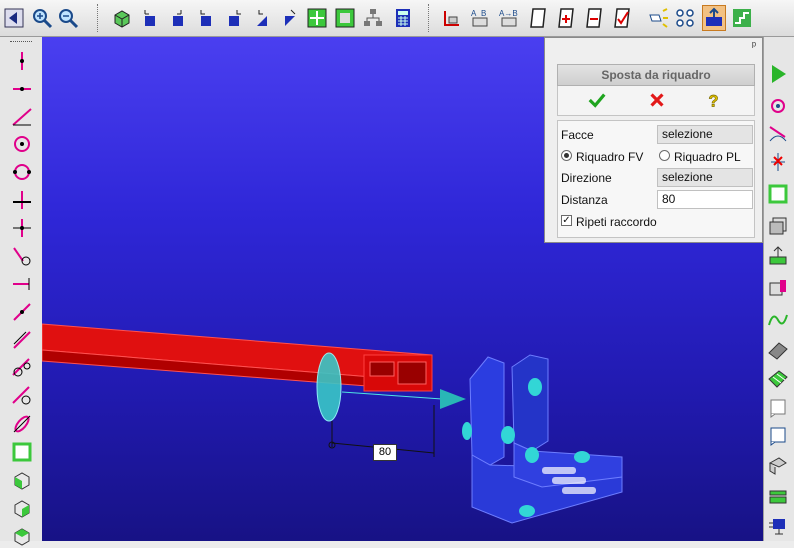 The height and width of the screenshot is (548, 794). Describe the element at coordinates (623, 18) in the screenshot. I see `check-document-icon` at that location.